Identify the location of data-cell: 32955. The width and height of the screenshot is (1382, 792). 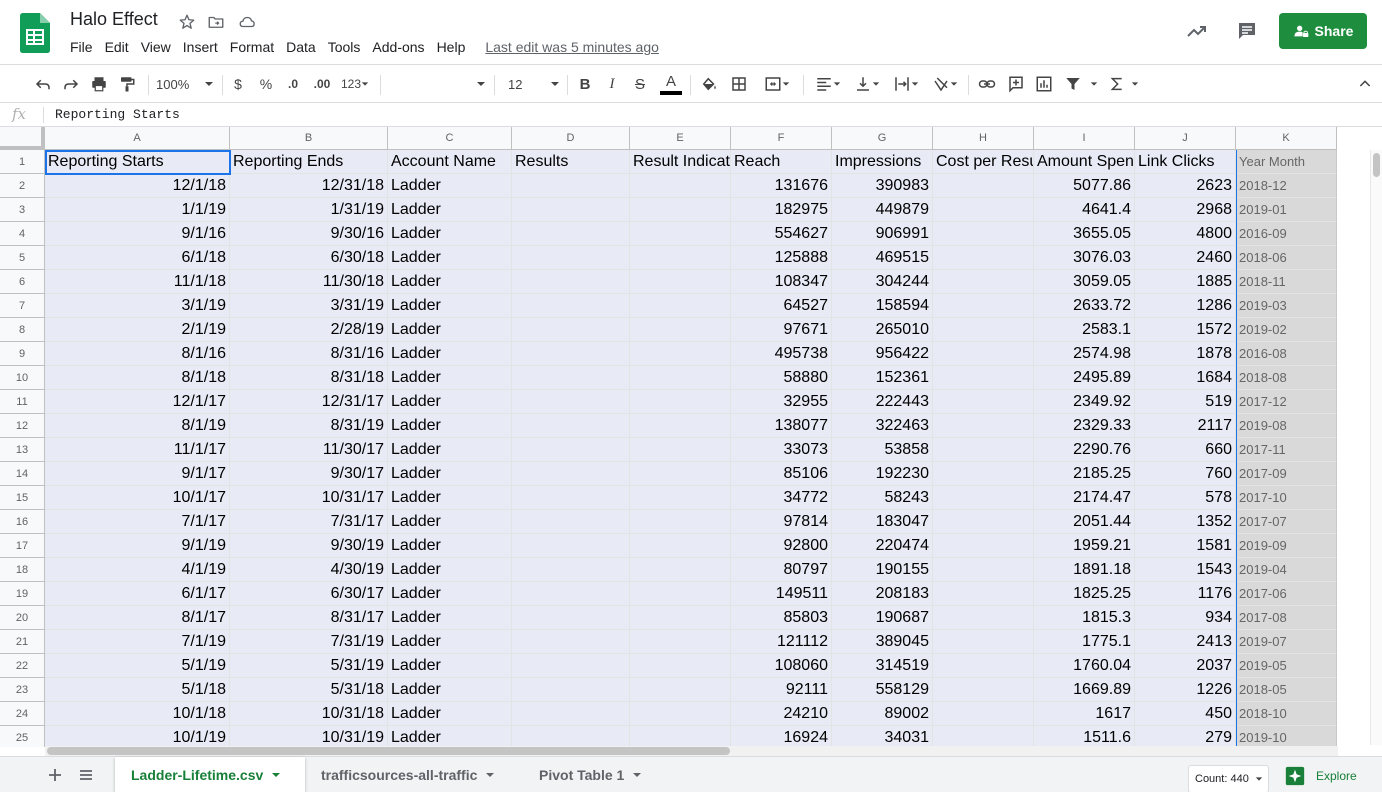
(781, 402).